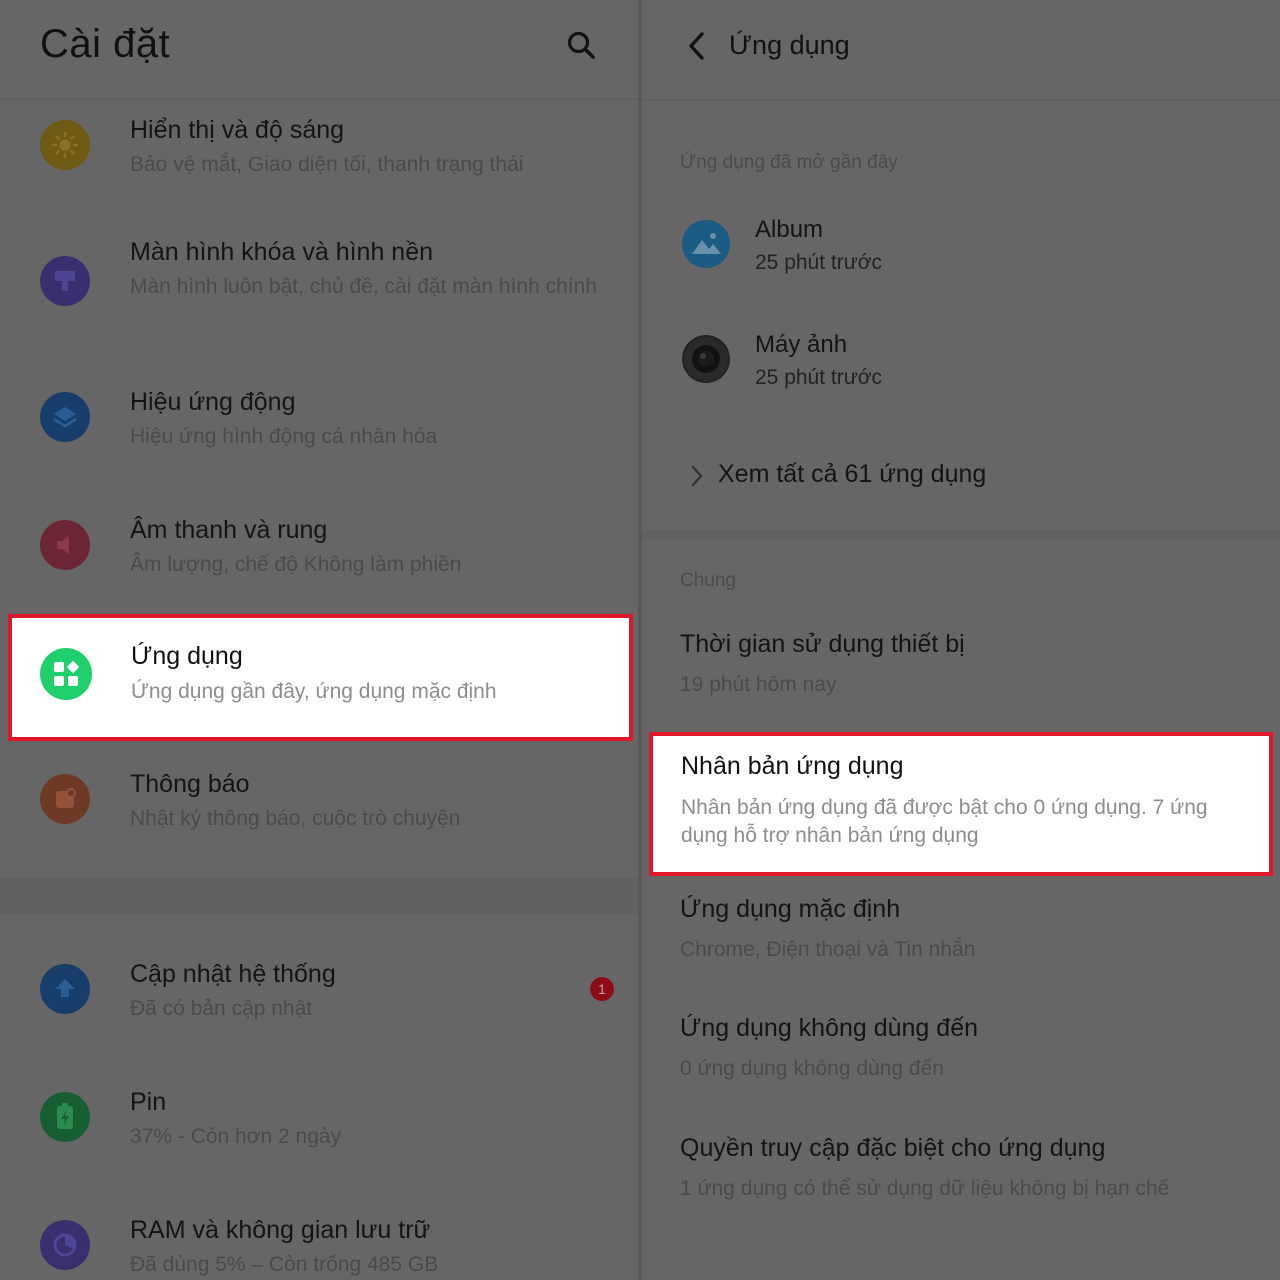 The image size is (1280, 1280). I want to click on option-title: Thời gian sử dụng thiết bị, so click(822, 644).